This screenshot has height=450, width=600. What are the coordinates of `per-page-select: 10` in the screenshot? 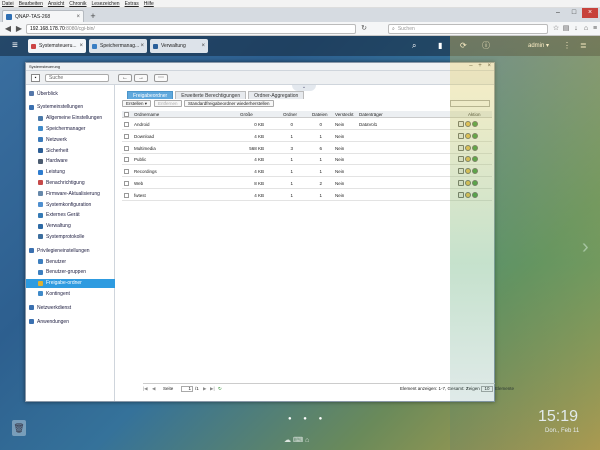 It's located at (487, 389).